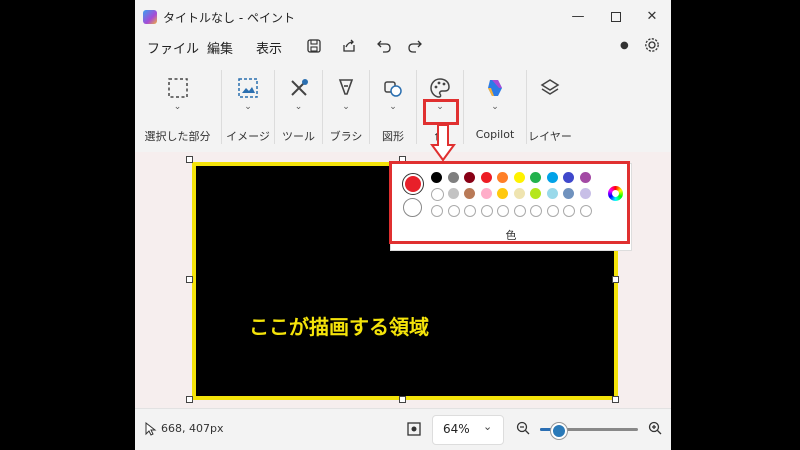  I want to click on maximize-button, so click(616, 17).